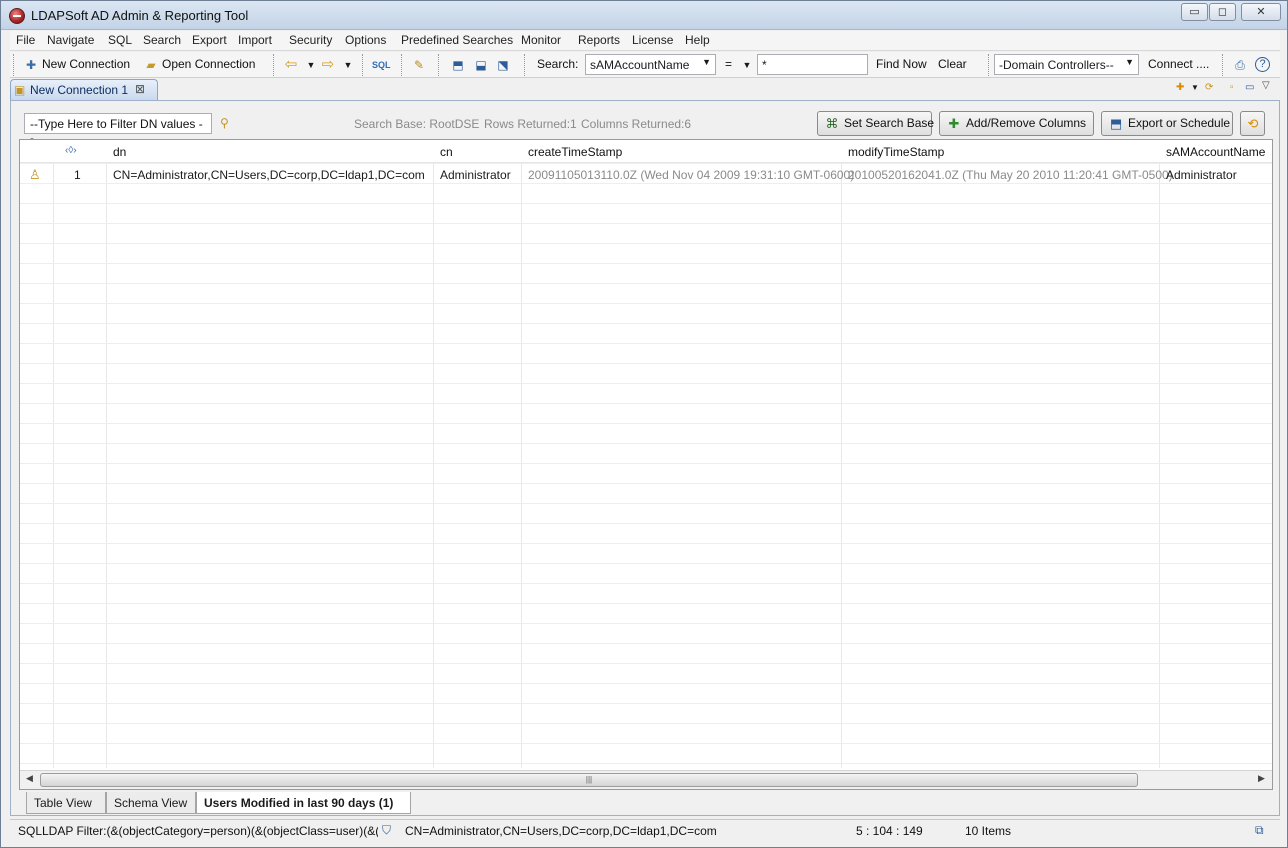 This screenshot has height=848, width=1288. Describe the element at coordinates (697, 40) in the screenshot. I see `menu-help: Help` at that location.